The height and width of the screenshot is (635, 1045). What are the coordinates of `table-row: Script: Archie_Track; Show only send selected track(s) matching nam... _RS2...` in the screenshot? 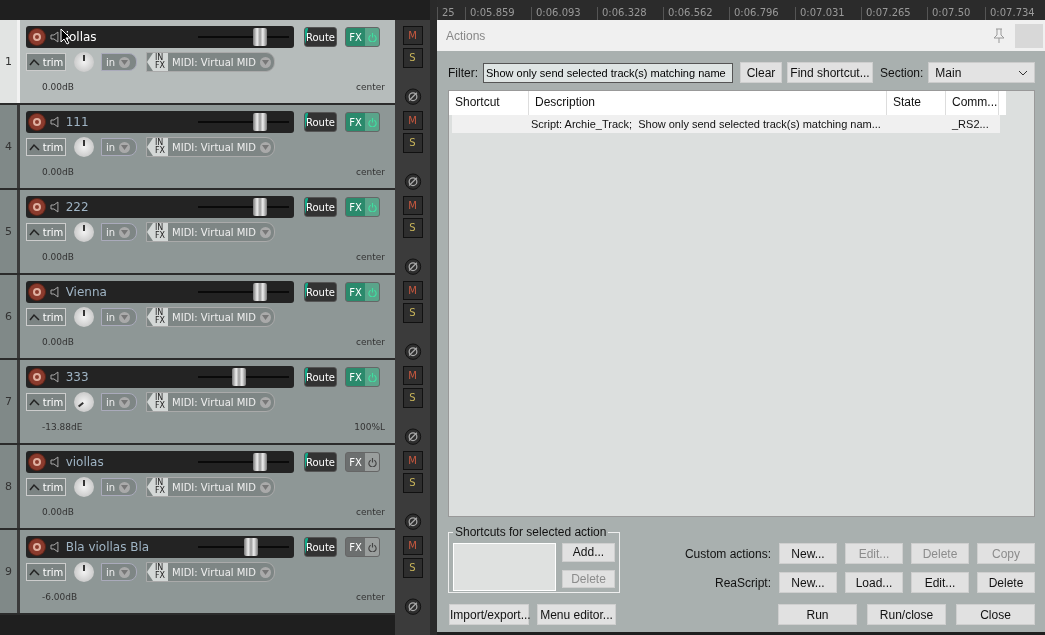 It's located at (726, 124).